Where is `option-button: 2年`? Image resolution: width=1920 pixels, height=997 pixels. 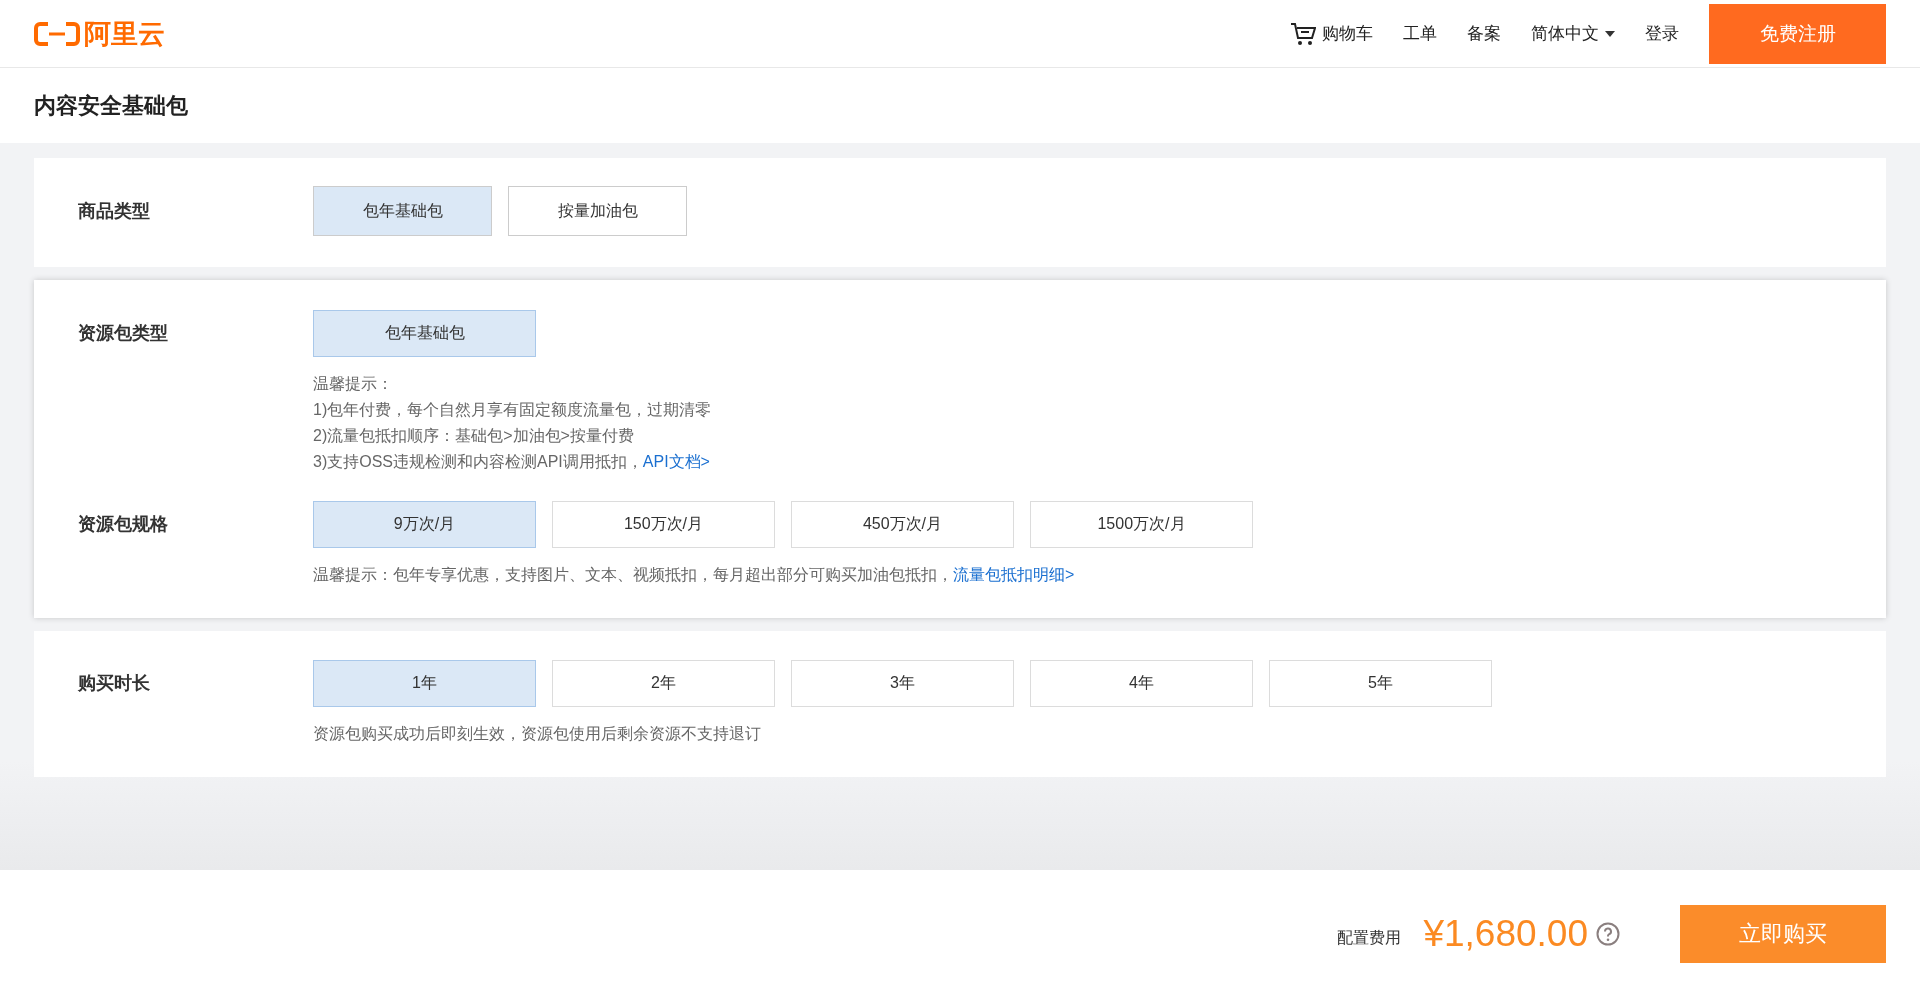 option-button: 2年 is located at coordinates (663, 683).